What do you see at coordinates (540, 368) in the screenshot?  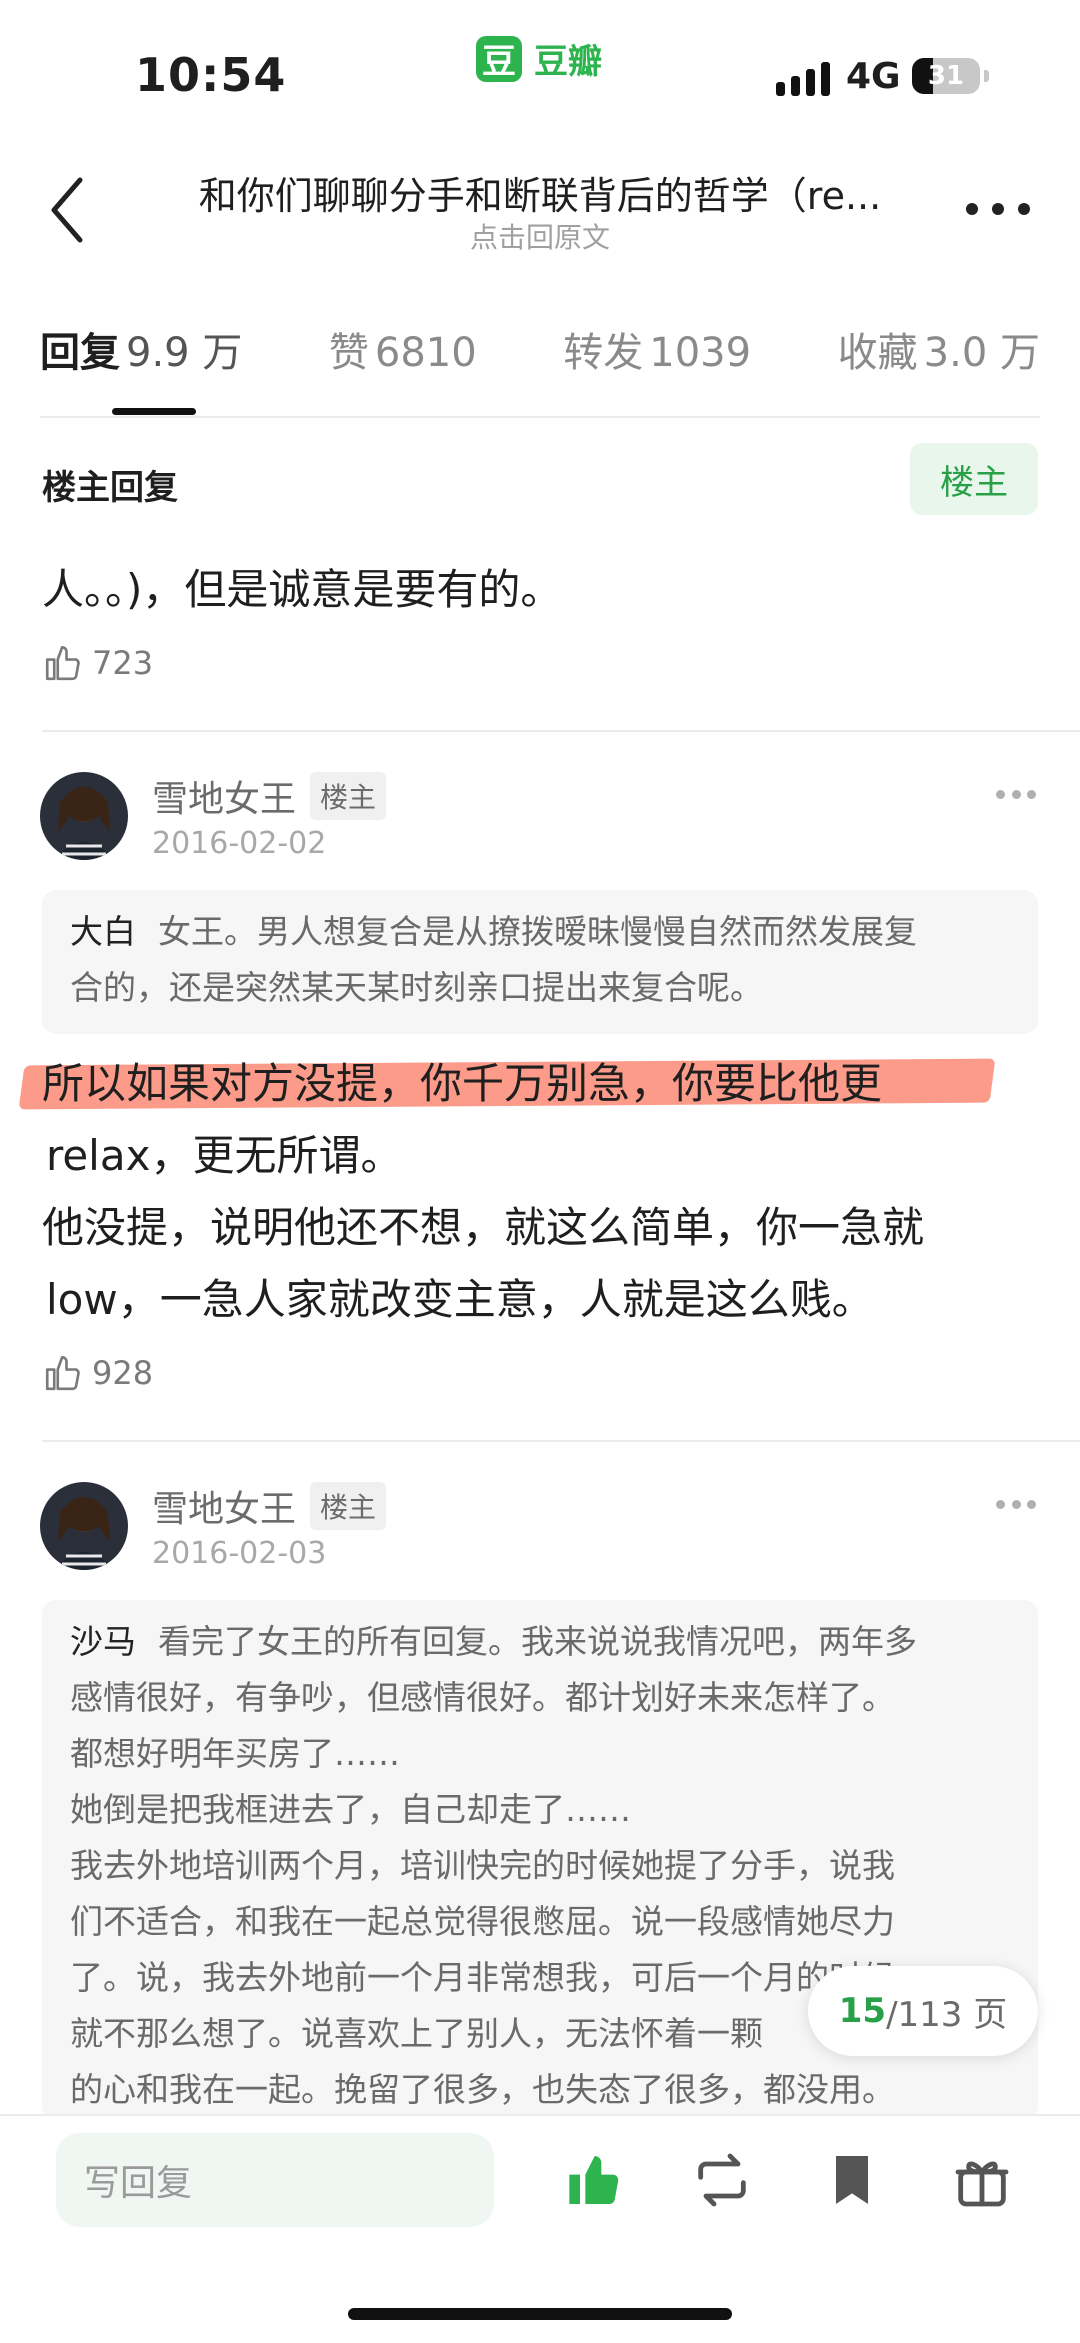 I see `tab-bar: 回复 9.9 万 赞 6810 转发 1039 收藏 3.0 万` at bounding box center [540, 368].